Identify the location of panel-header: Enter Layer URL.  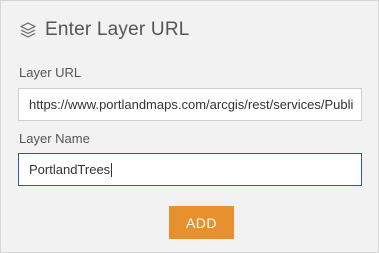
(104, 30).